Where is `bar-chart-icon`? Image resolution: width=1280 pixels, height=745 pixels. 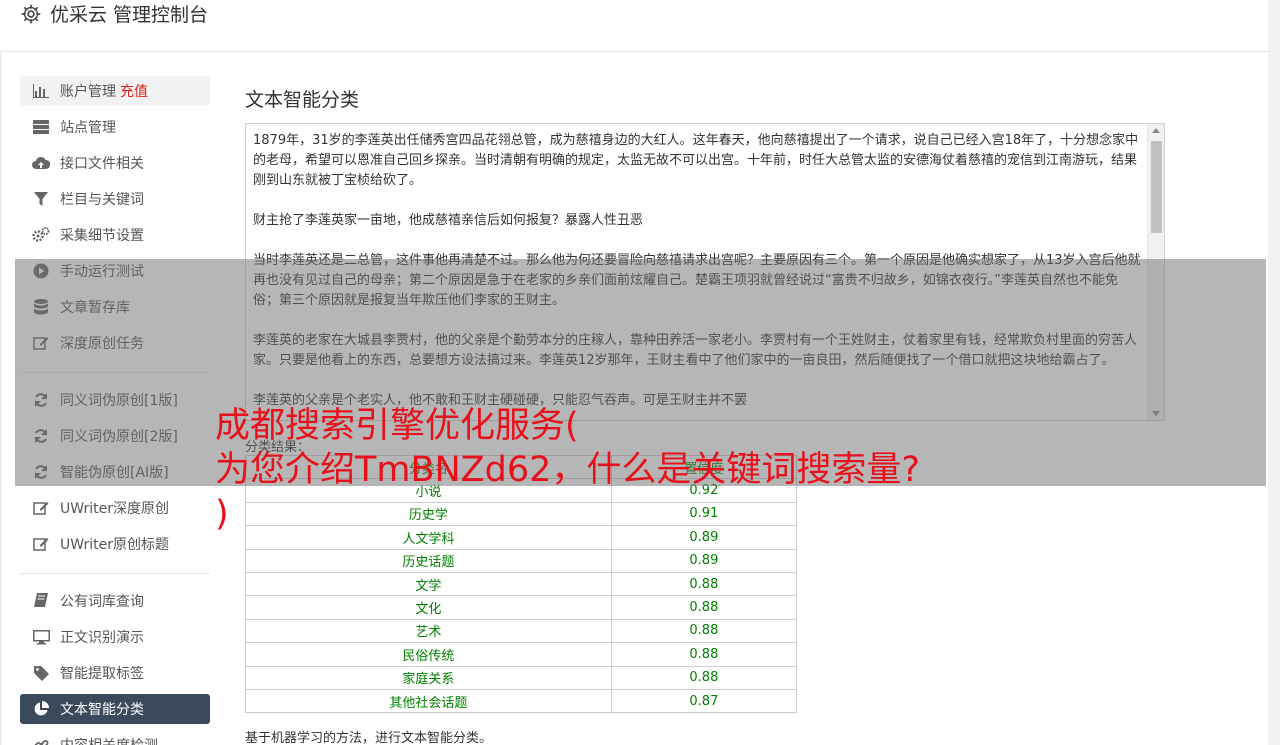
bar-chart-icon is located at coordinates (41, 91).